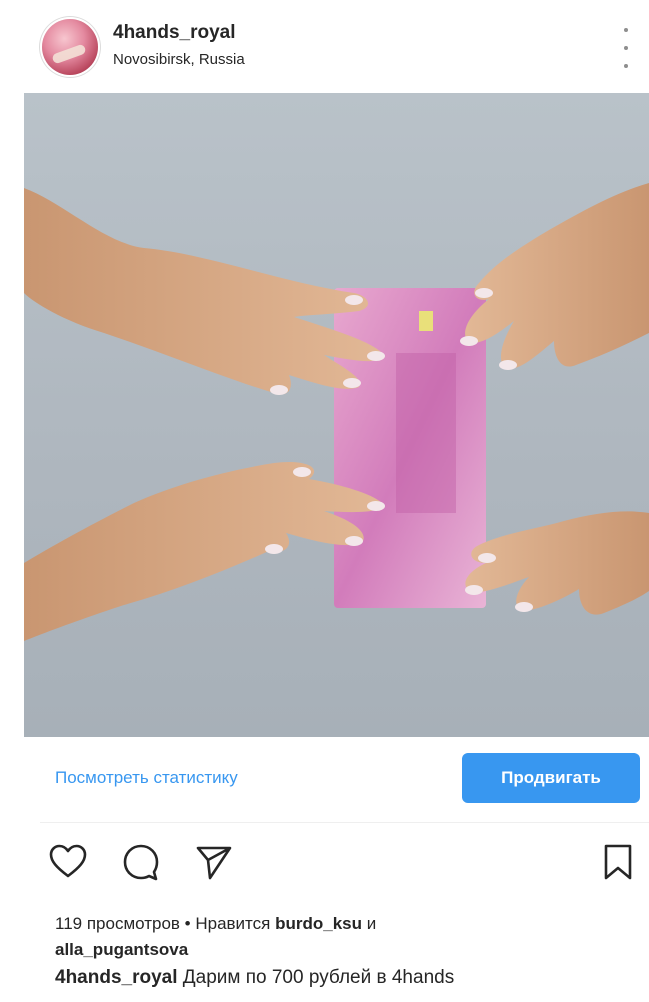  What do you see at coordinates (344, 822) in the screenshot?
I see `divider` at bounding box center [344, 822].